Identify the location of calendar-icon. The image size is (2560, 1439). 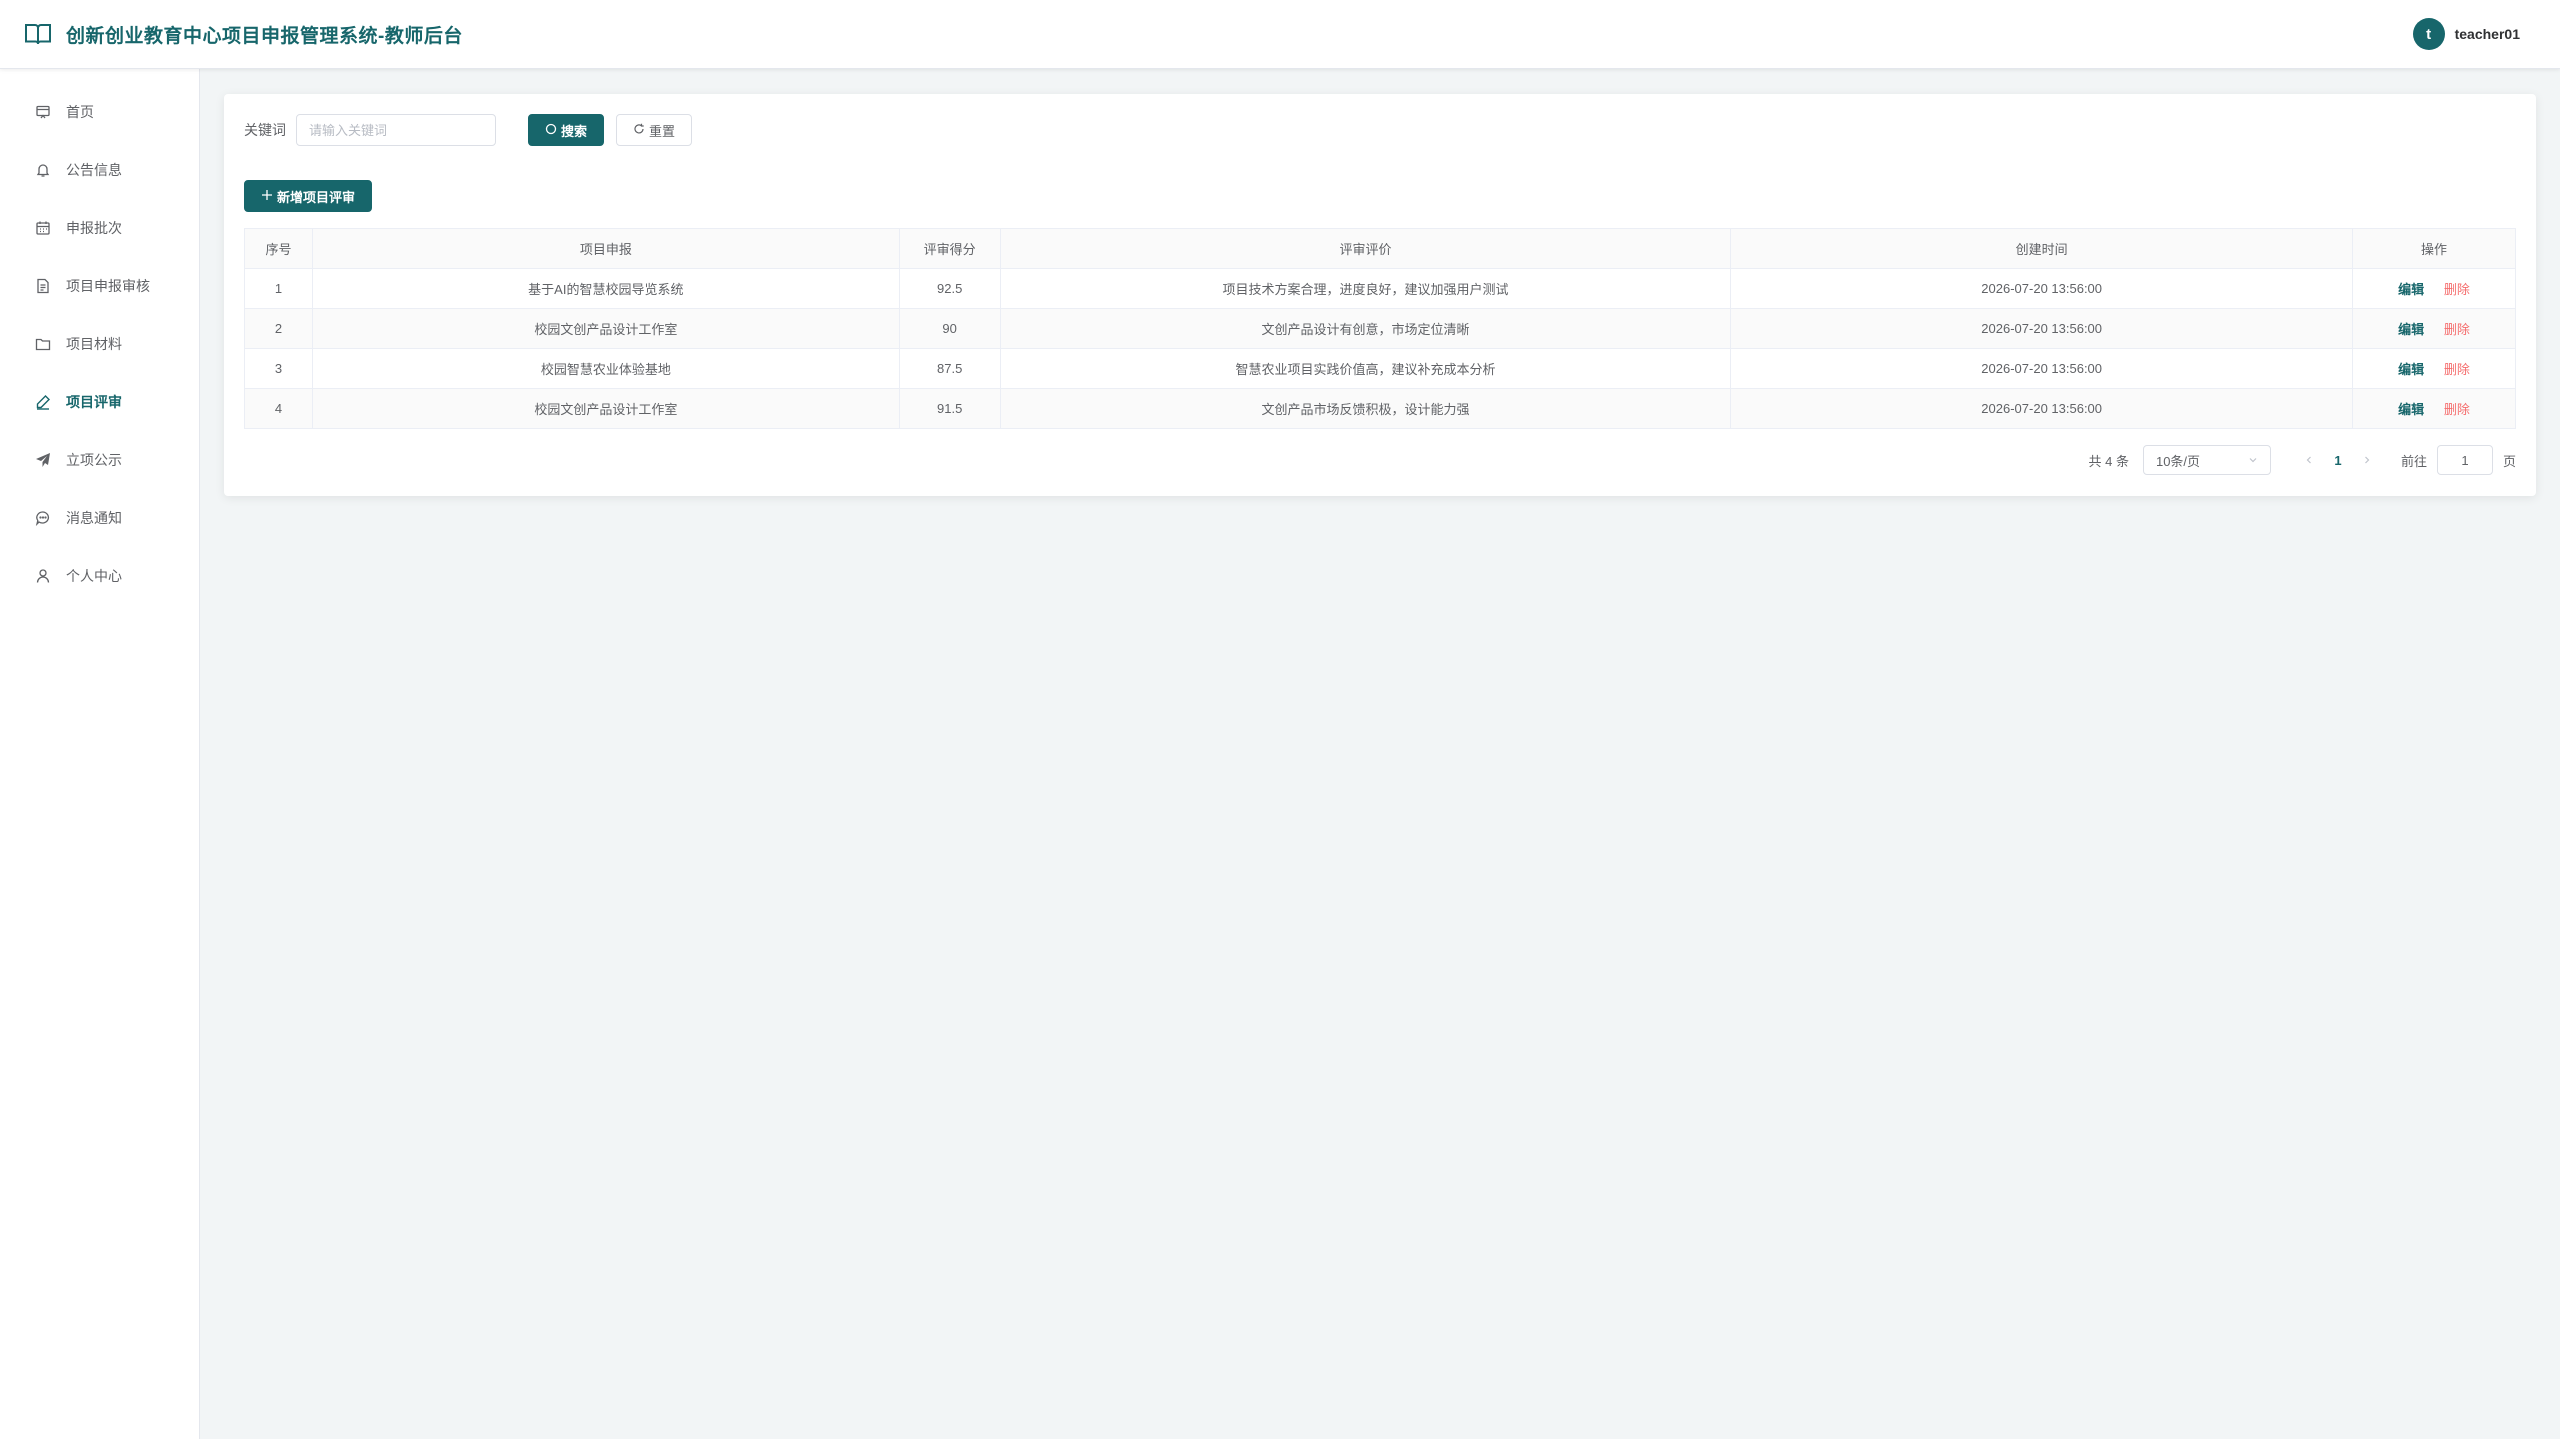
(43, 228).